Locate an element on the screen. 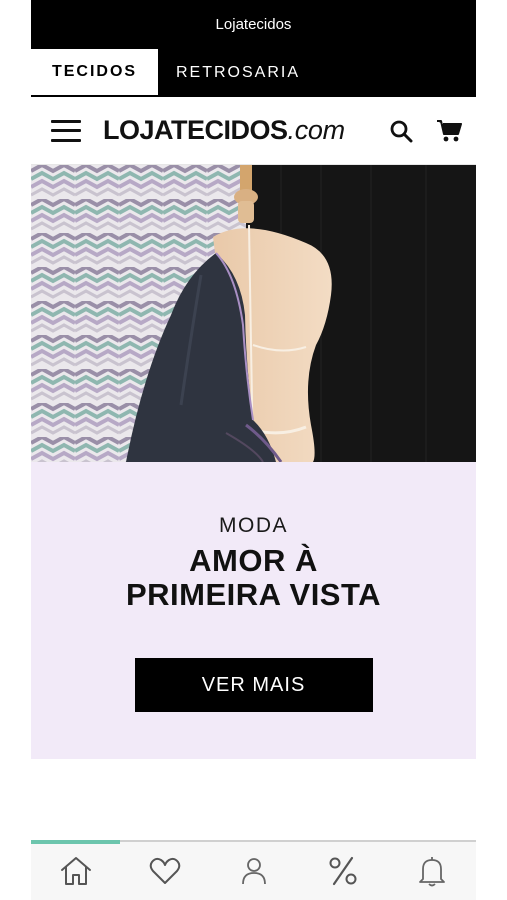 The width and height of the screenshot is (507, 900). bell-icon is located at coordinates (431, 872).